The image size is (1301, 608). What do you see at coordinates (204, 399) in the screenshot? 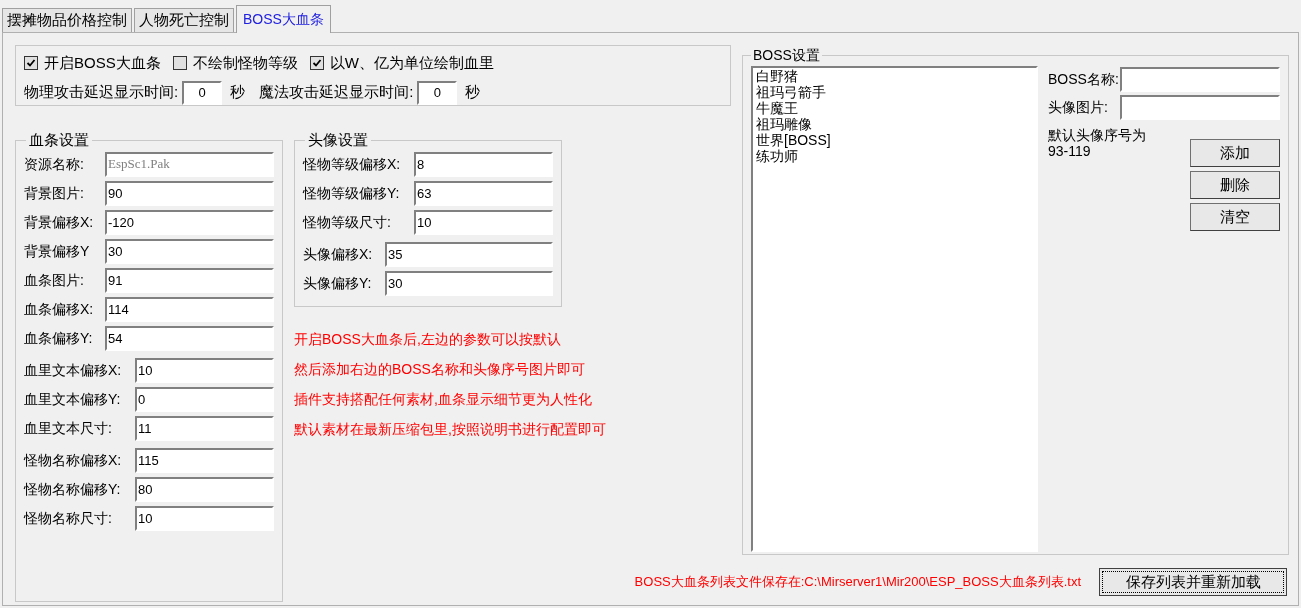
I see `text-field: 0` at bounding box center [204, 399].